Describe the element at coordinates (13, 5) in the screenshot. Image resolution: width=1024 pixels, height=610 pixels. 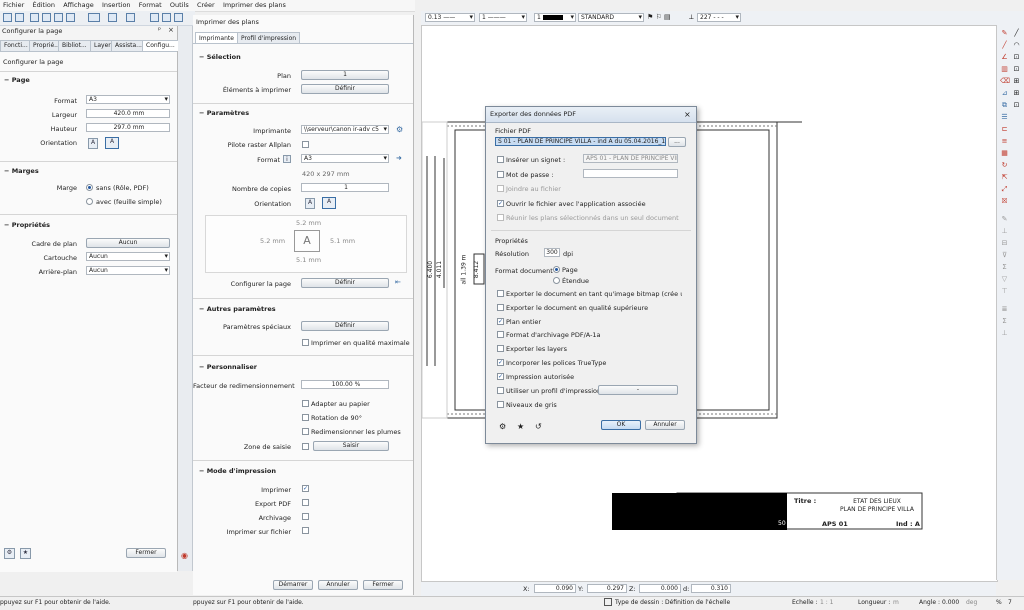
I see `menu-fichier: Fichier` at that location.